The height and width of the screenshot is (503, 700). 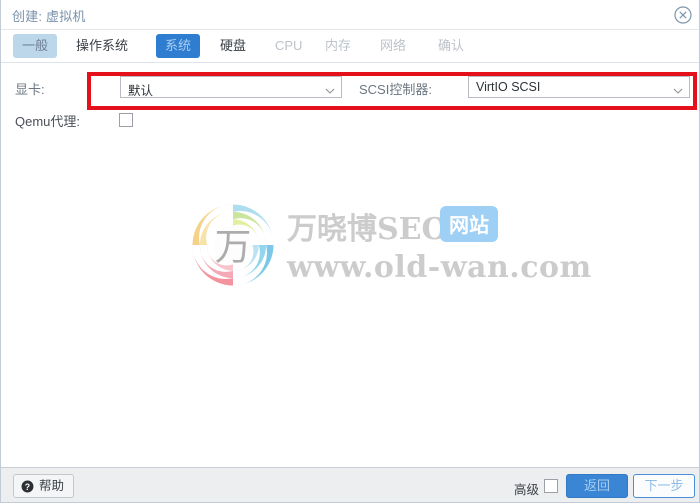 What do you see at coordinates (350, 484) in the screenshot?
I see `dialog-footer: ? 帮助 高级 返回 下一步` at bounding box center [350, 484].